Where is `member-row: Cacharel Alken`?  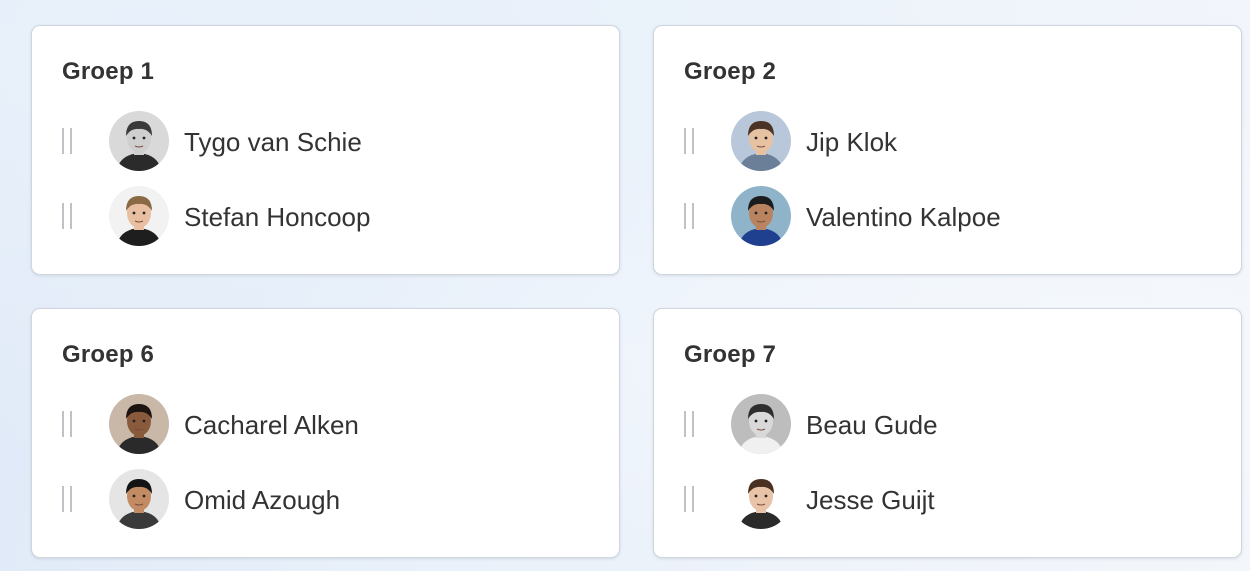 member-row: Cacharel Alken is located at coordinates (325, 424).